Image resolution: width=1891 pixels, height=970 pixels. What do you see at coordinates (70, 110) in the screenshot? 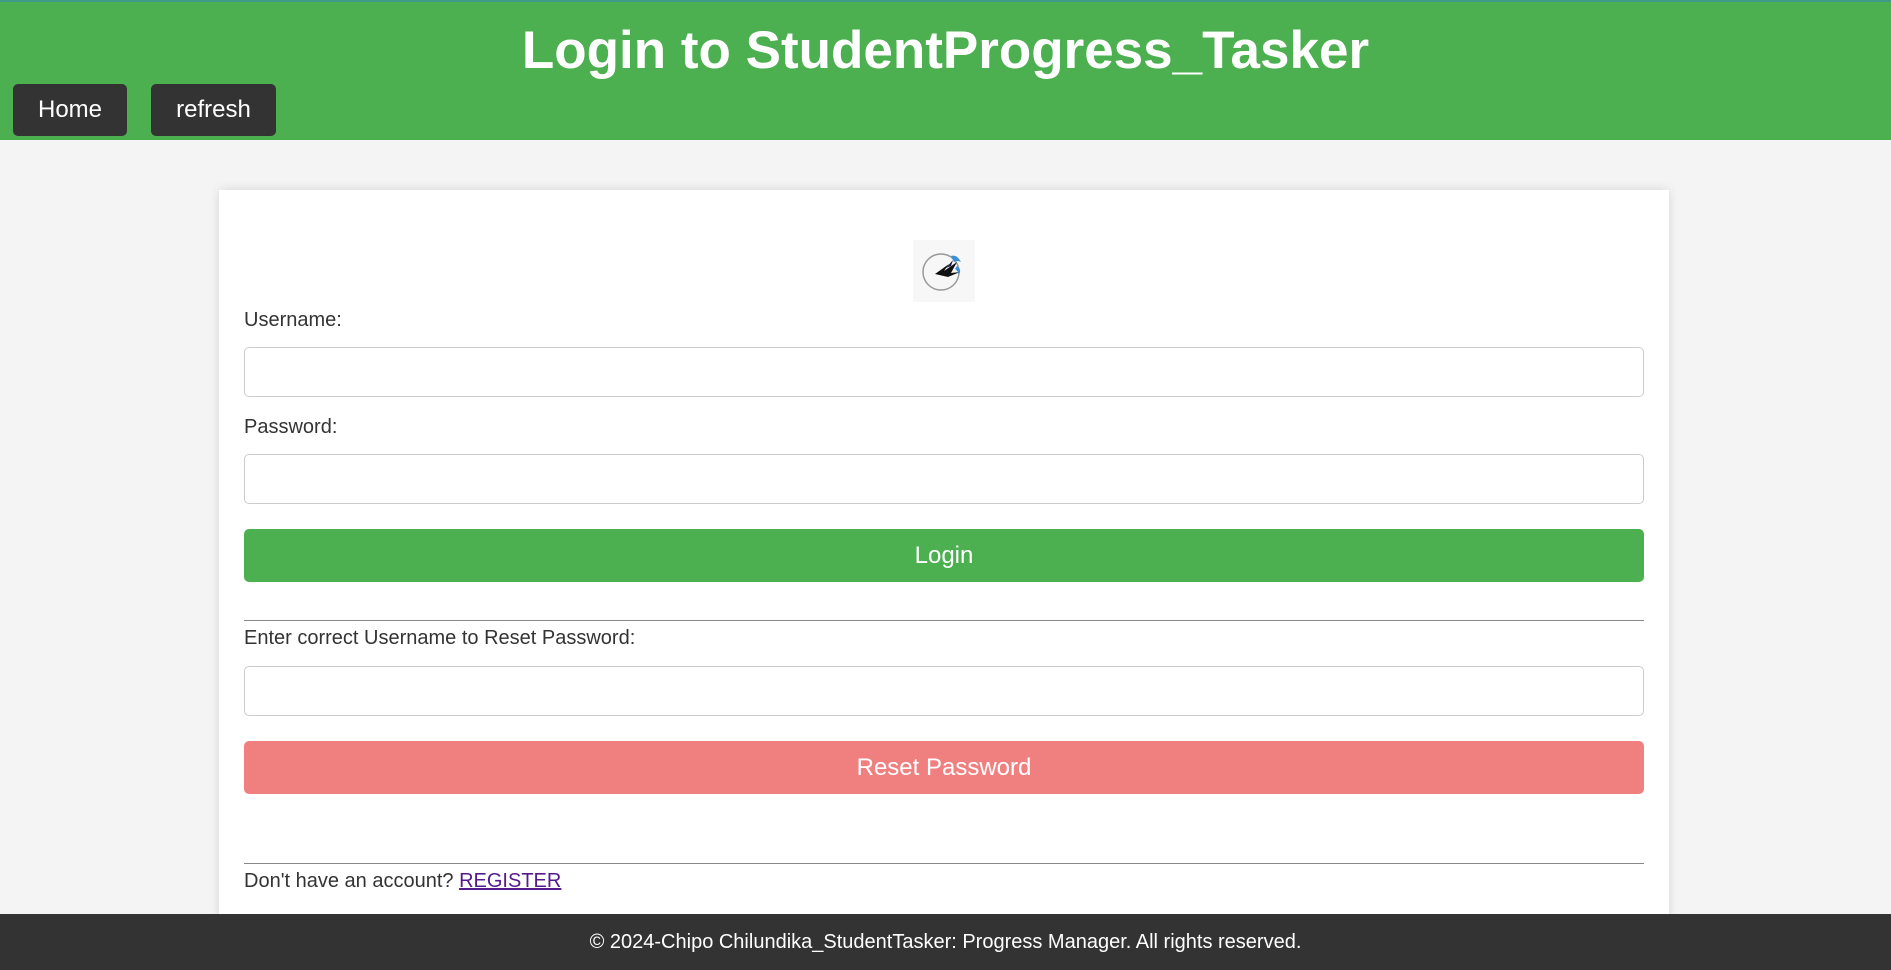
I see `home-button: Home` at bounding box center [70, 110].